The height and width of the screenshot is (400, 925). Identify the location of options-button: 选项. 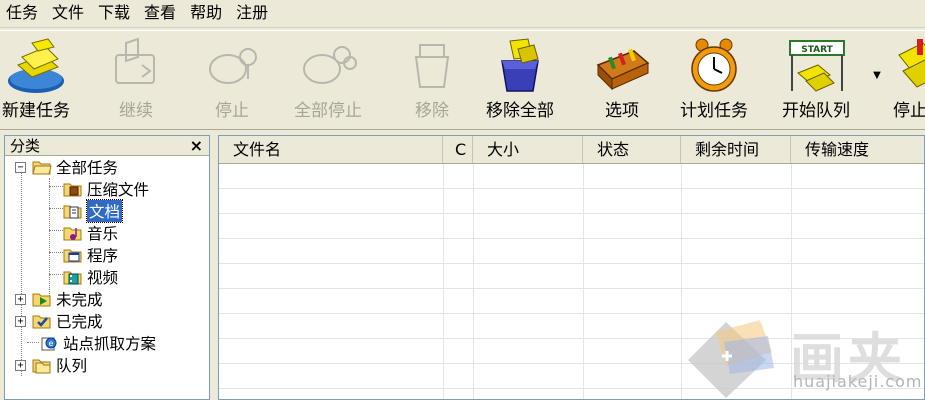
(622, 81).